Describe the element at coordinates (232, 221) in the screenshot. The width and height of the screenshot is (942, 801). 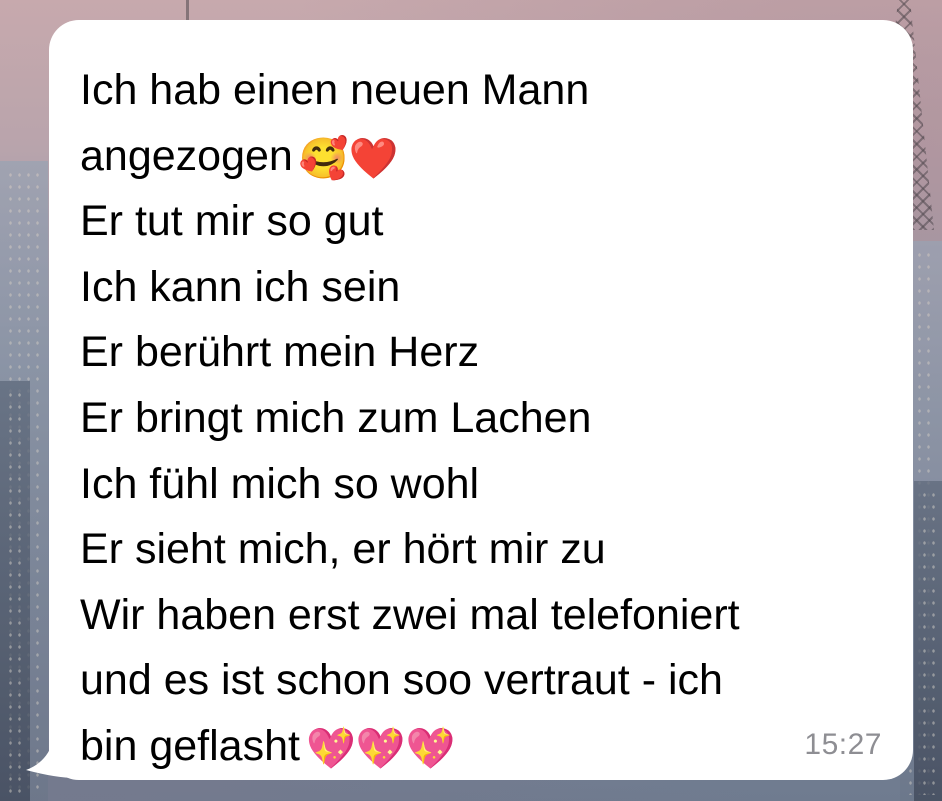
I see `message-line: Er tut mir so gut` at that location.